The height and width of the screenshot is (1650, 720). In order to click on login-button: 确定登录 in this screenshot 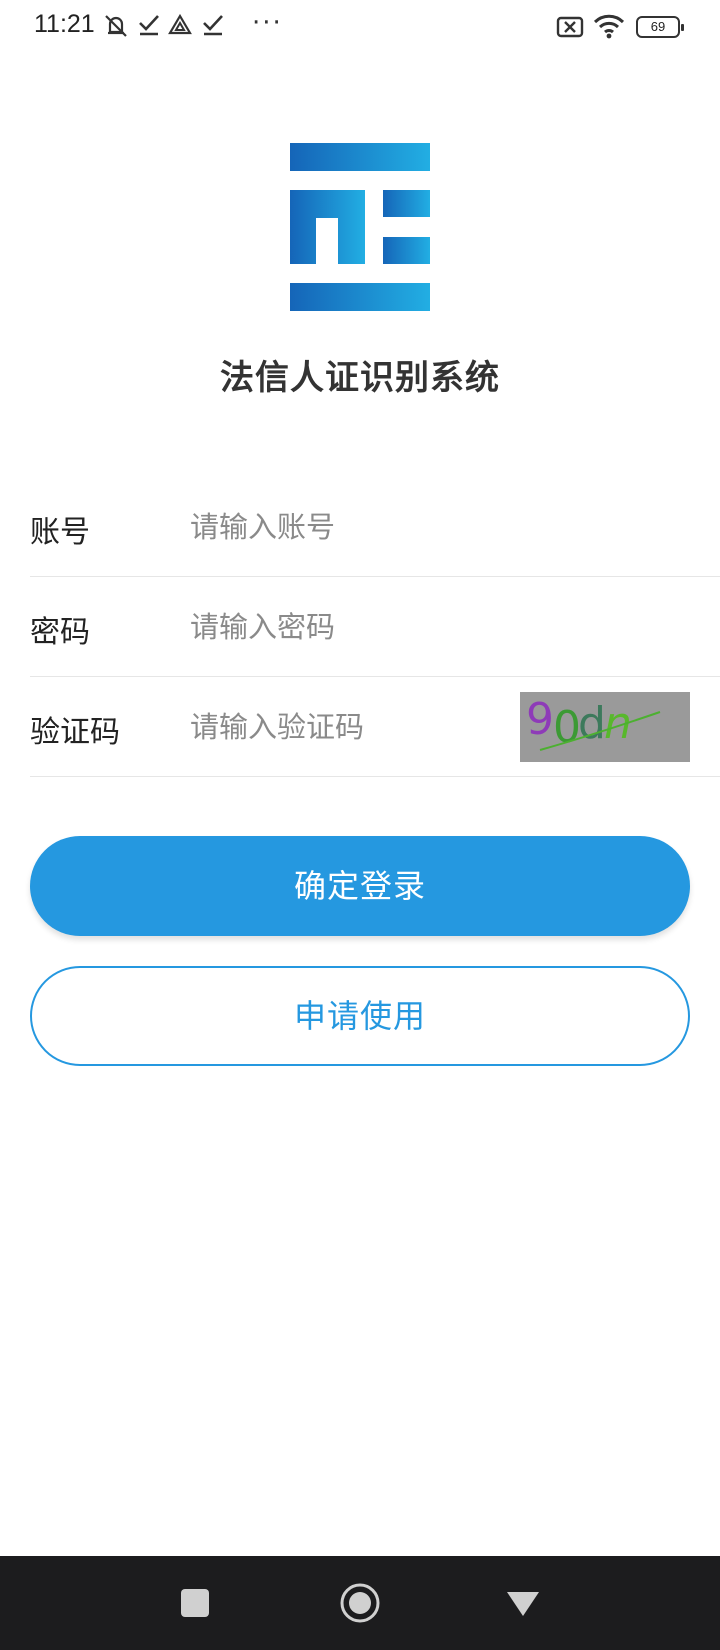, I will do `click(360, 886)`.